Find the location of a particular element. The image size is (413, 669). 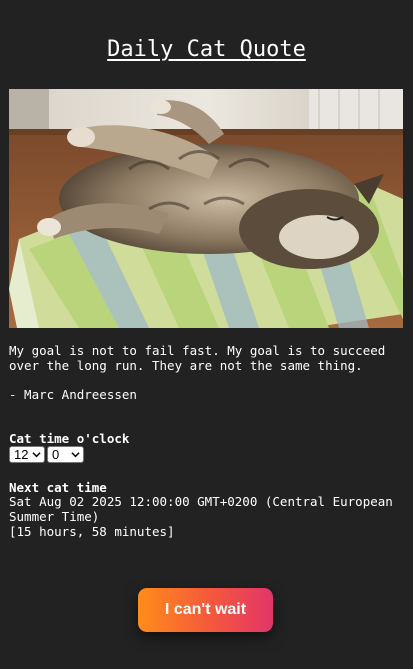

page-title: Daily Cat Quote is located at coordinates (206, 49).